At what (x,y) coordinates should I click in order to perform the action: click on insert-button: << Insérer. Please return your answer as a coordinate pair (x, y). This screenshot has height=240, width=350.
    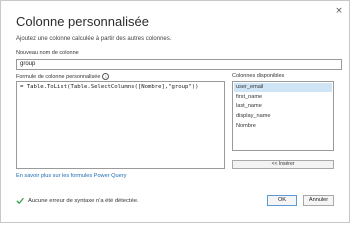
    Looking at the image, I should click on (283, 164).